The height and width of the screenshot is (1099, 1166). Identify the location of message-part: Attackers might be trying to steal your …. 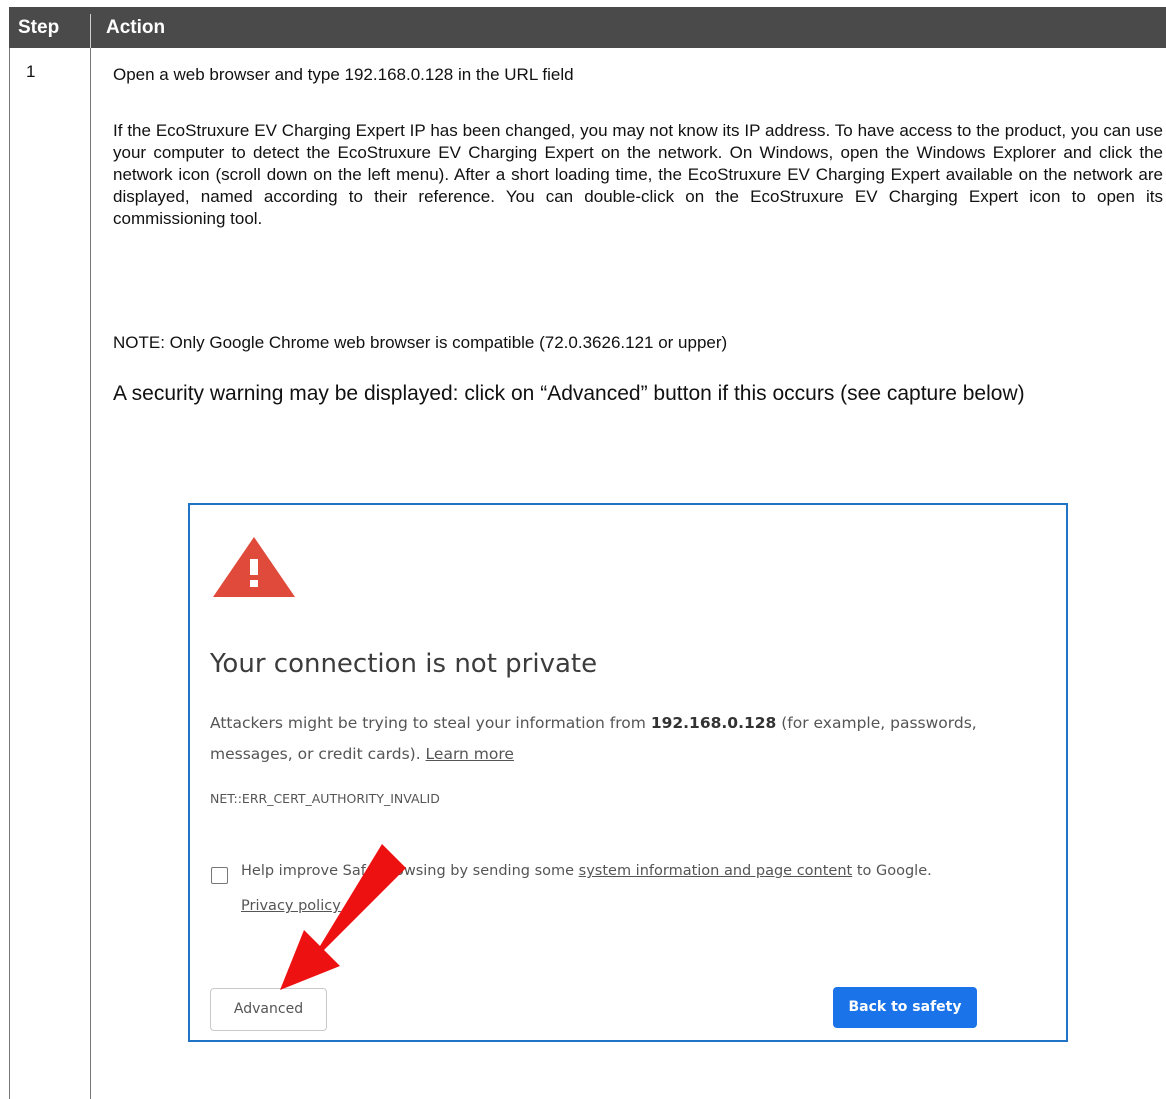
(430, 723).